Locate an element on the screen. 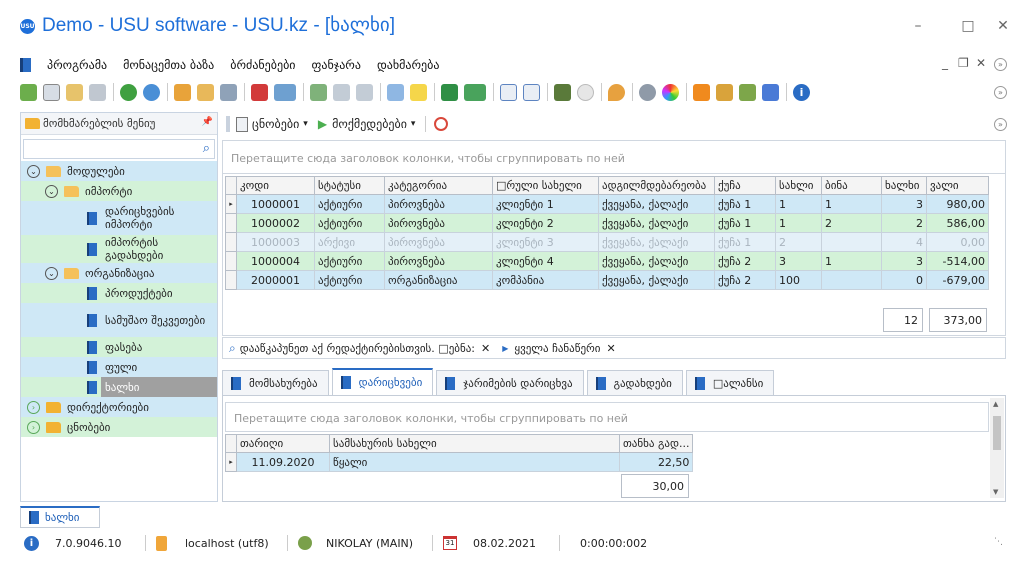 The image size is (1024, 568). column-header: სახლი is located at coordinates (798, 185).